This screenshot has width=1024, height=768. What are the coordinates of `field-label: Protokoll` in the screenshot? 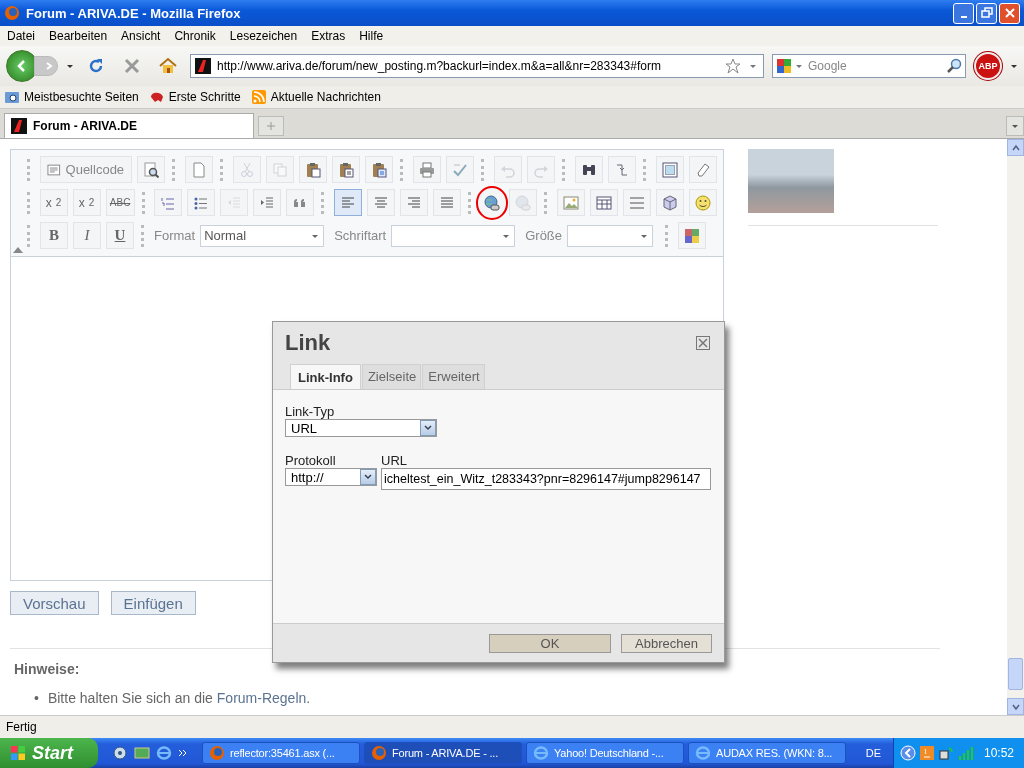 It's located at (311, 460).